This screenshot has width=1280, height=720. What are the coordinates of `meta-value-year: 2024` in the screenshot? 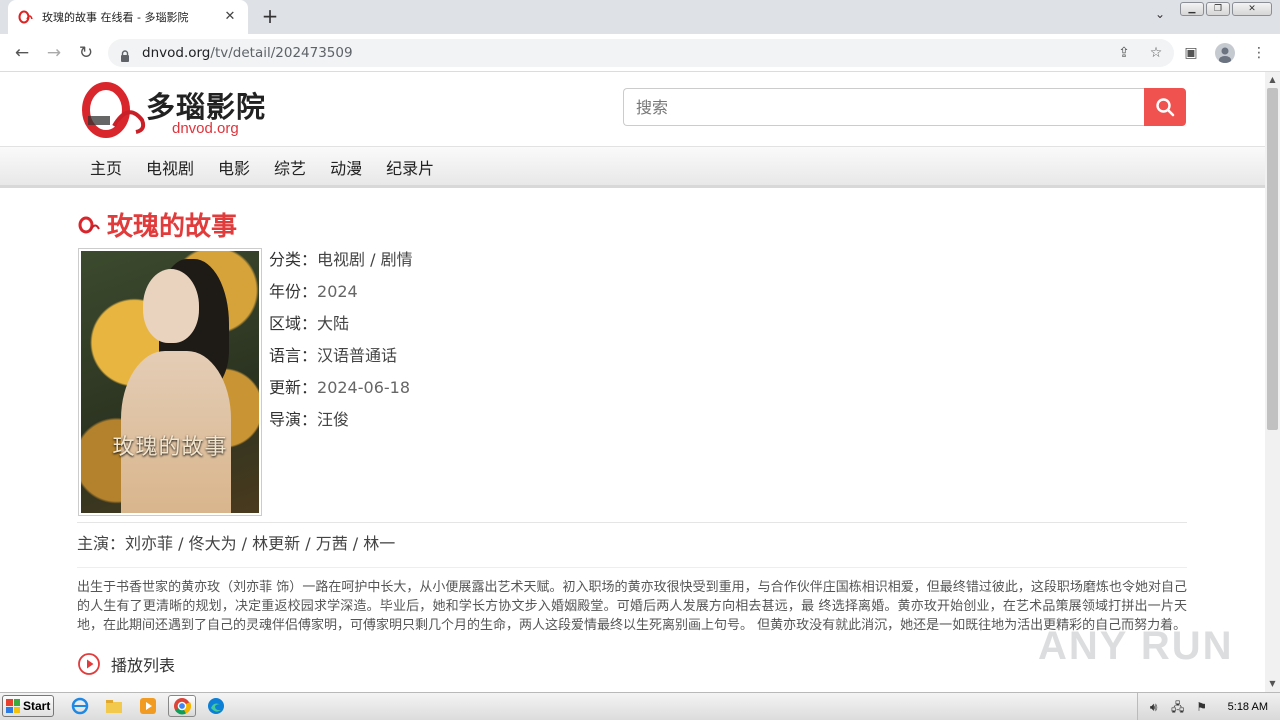 It's located at (337, 291).